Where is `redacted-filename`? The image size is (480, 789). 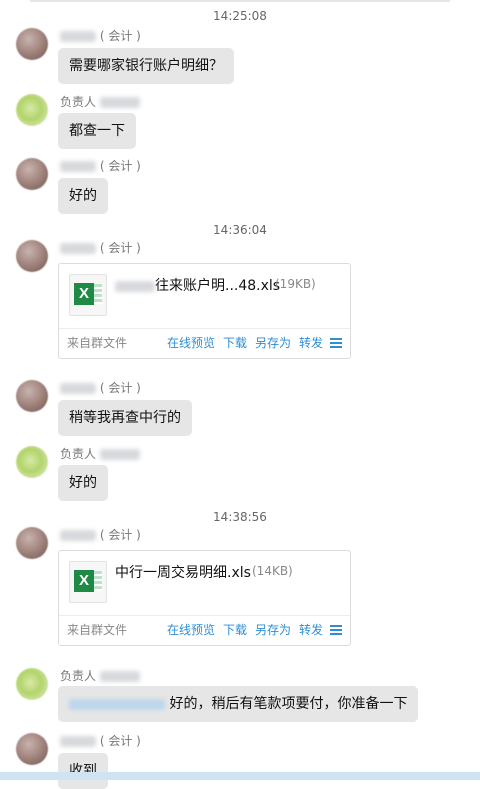 redacted-filename is located at coordinates (135, 286).